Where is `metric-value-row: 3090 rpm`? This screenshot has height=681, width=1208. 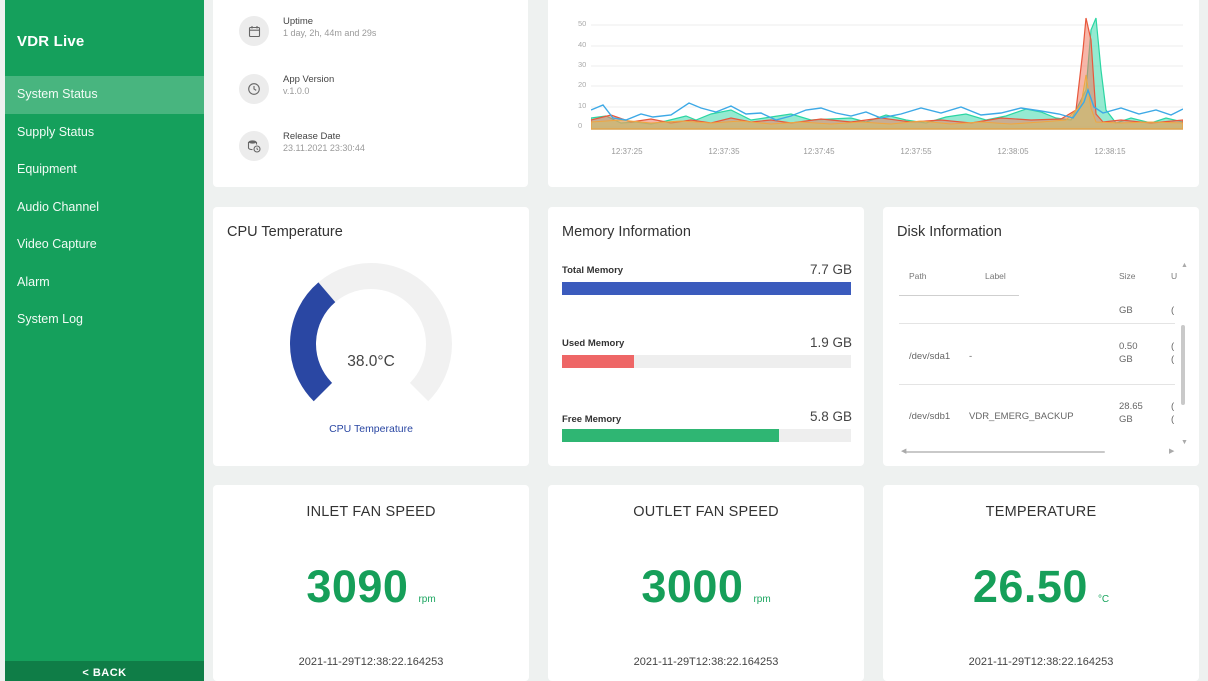 metric-value-row: 3090 rpm is located at coordinates (371, 587).